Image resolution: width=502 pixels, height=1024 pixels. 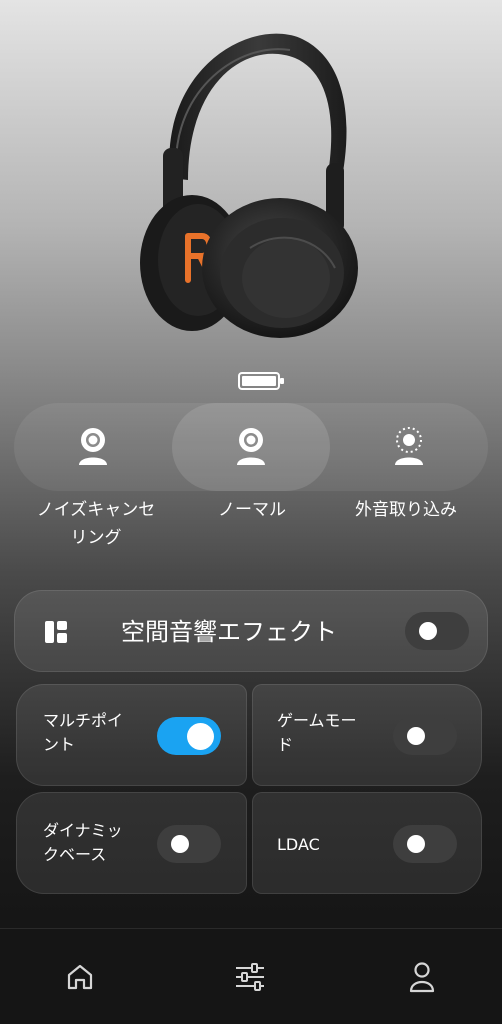 I want to click on spatial-audio-icon, so click(x=56, y=632).